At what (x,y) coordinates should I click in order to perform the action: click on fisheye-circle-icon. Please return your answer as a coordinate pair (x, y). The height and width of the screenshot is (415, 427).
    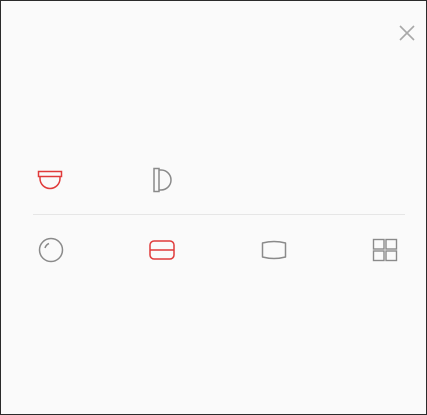
    Looking at the image, I should click on (51, 250).